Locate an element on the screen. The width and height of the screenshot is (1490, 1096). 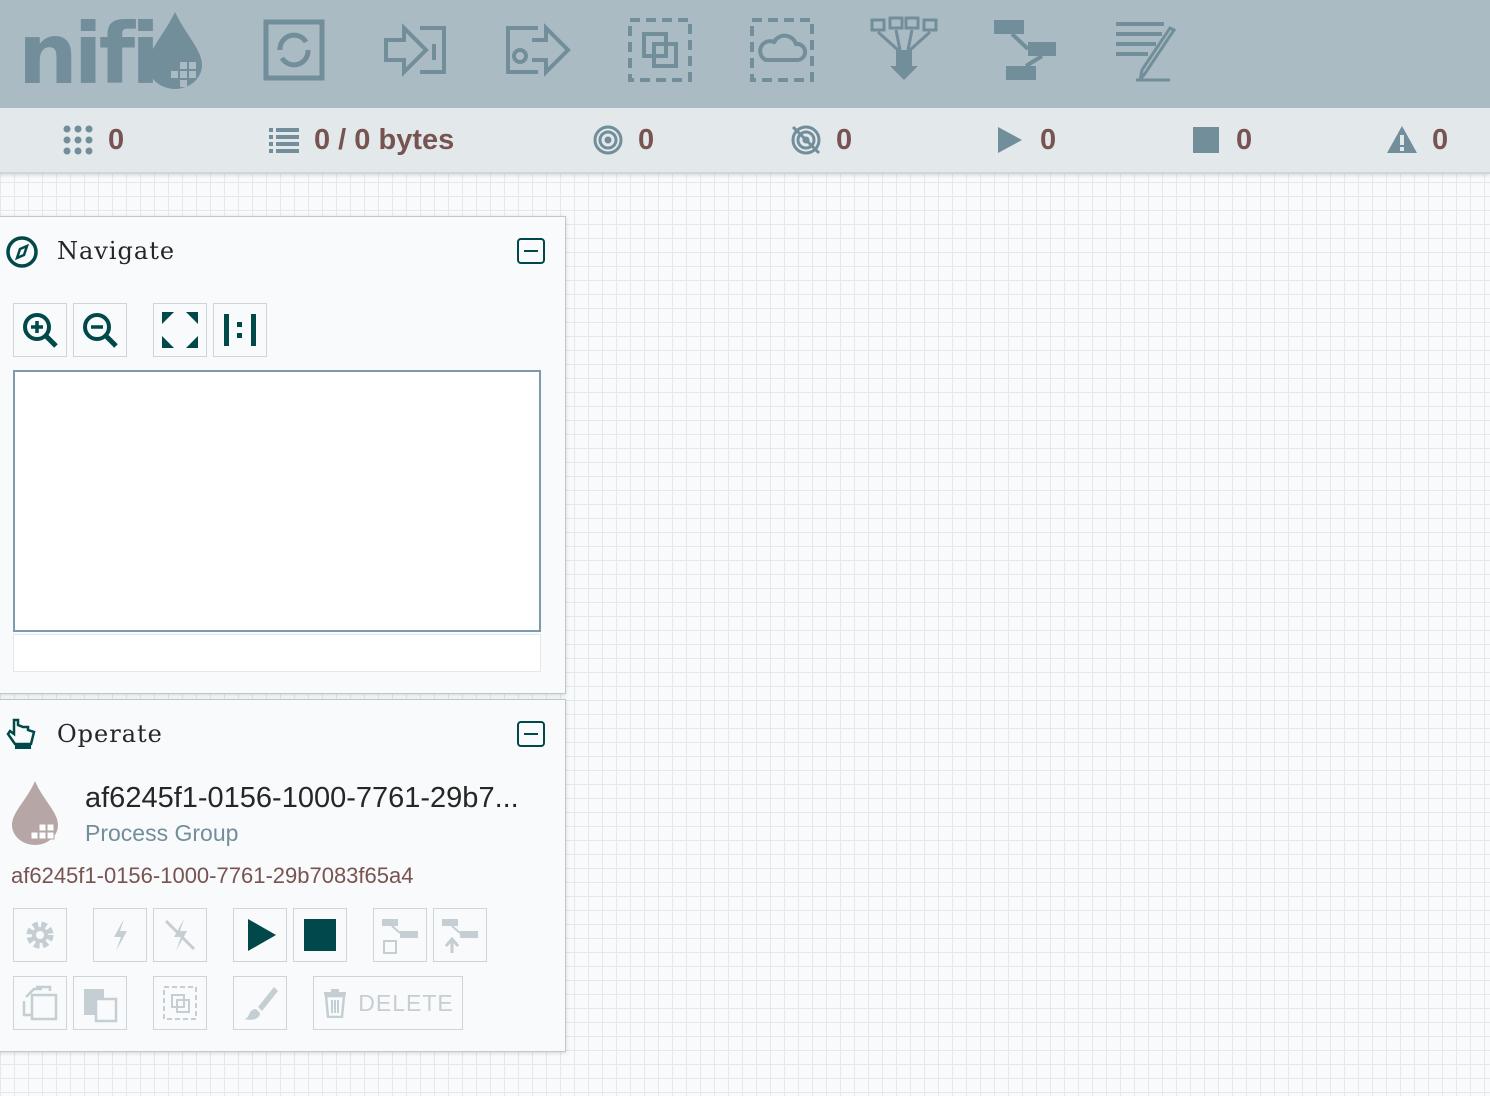
disable-button is located at coordinates (180, 935).